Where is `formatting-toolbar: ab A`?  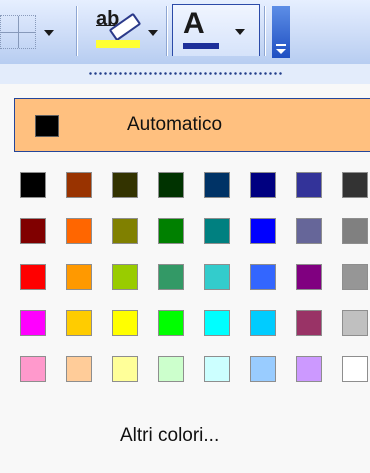 formatting-toolbar: ab A is located at coordinates (185, 32).